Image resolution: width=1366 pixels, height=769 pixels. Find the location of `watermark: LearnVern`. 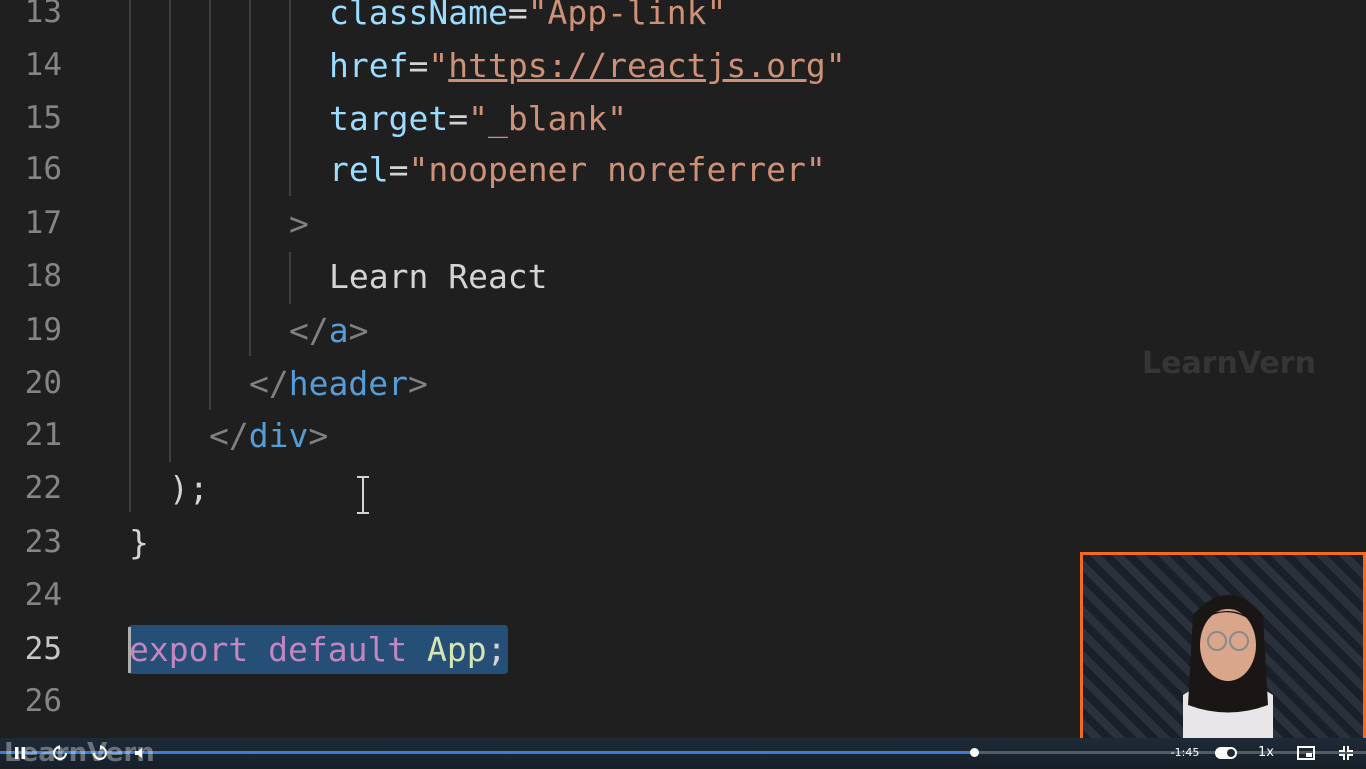

watermark: LearnVern is located at coordinates (1229, 363).